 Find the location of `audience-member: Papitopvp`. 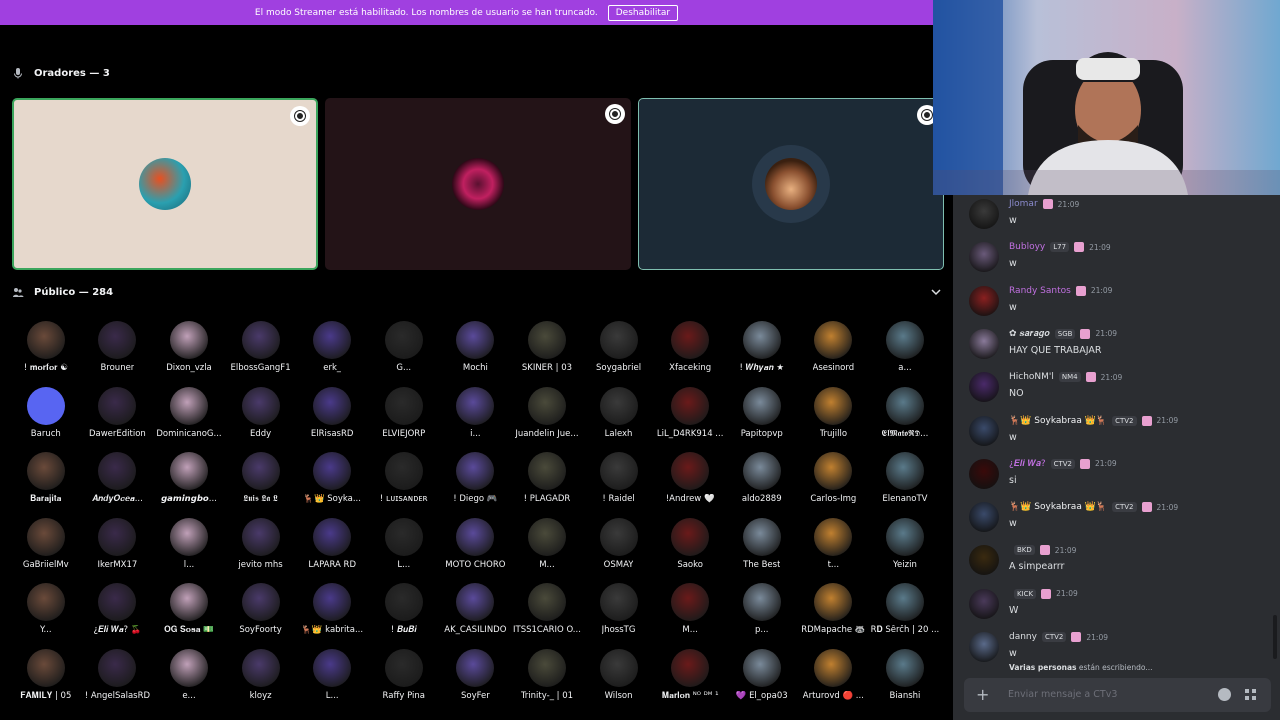

audience-member: Papitopvp is located at coordinates (762, 419).